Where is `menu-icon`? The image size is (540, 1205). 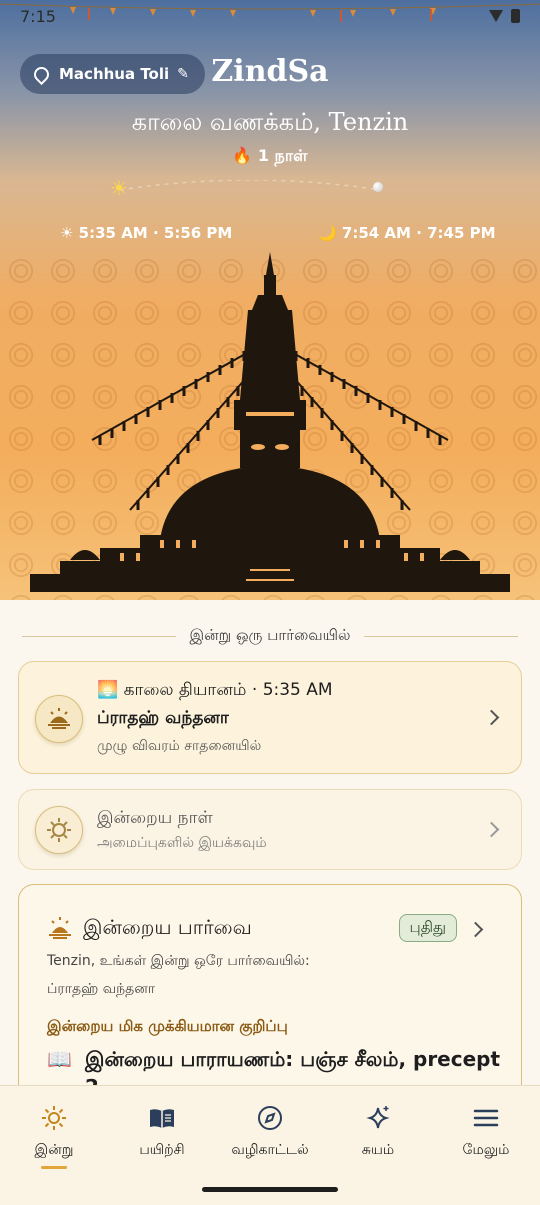
menu-icon is located at coordinates (486, 1118).